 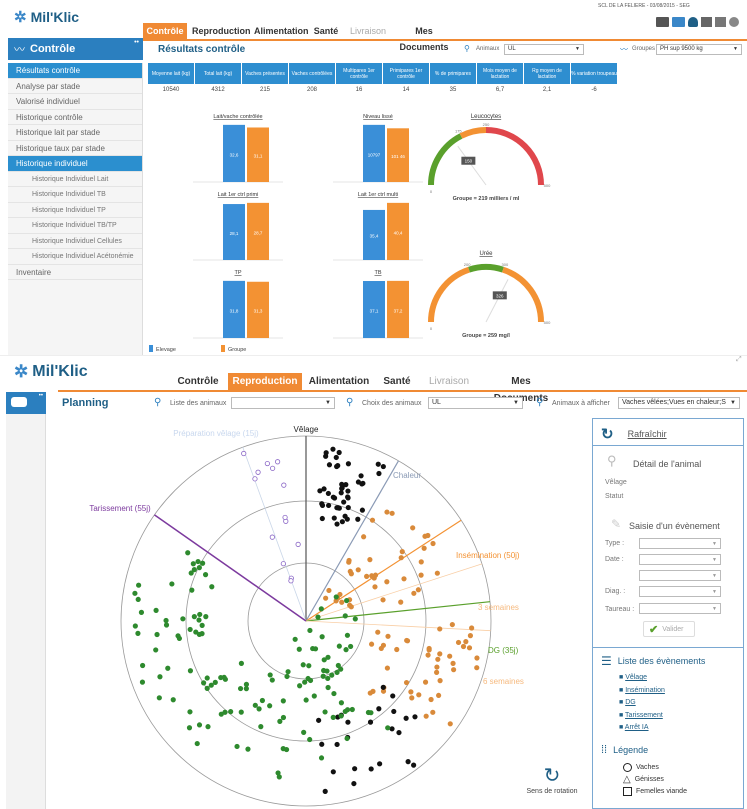 What do you see at coordinates (75, 210) in the screenshot?
I see `sidebar-subitem-tp: Historique Individuel TP` at bounding box center [75, 210].